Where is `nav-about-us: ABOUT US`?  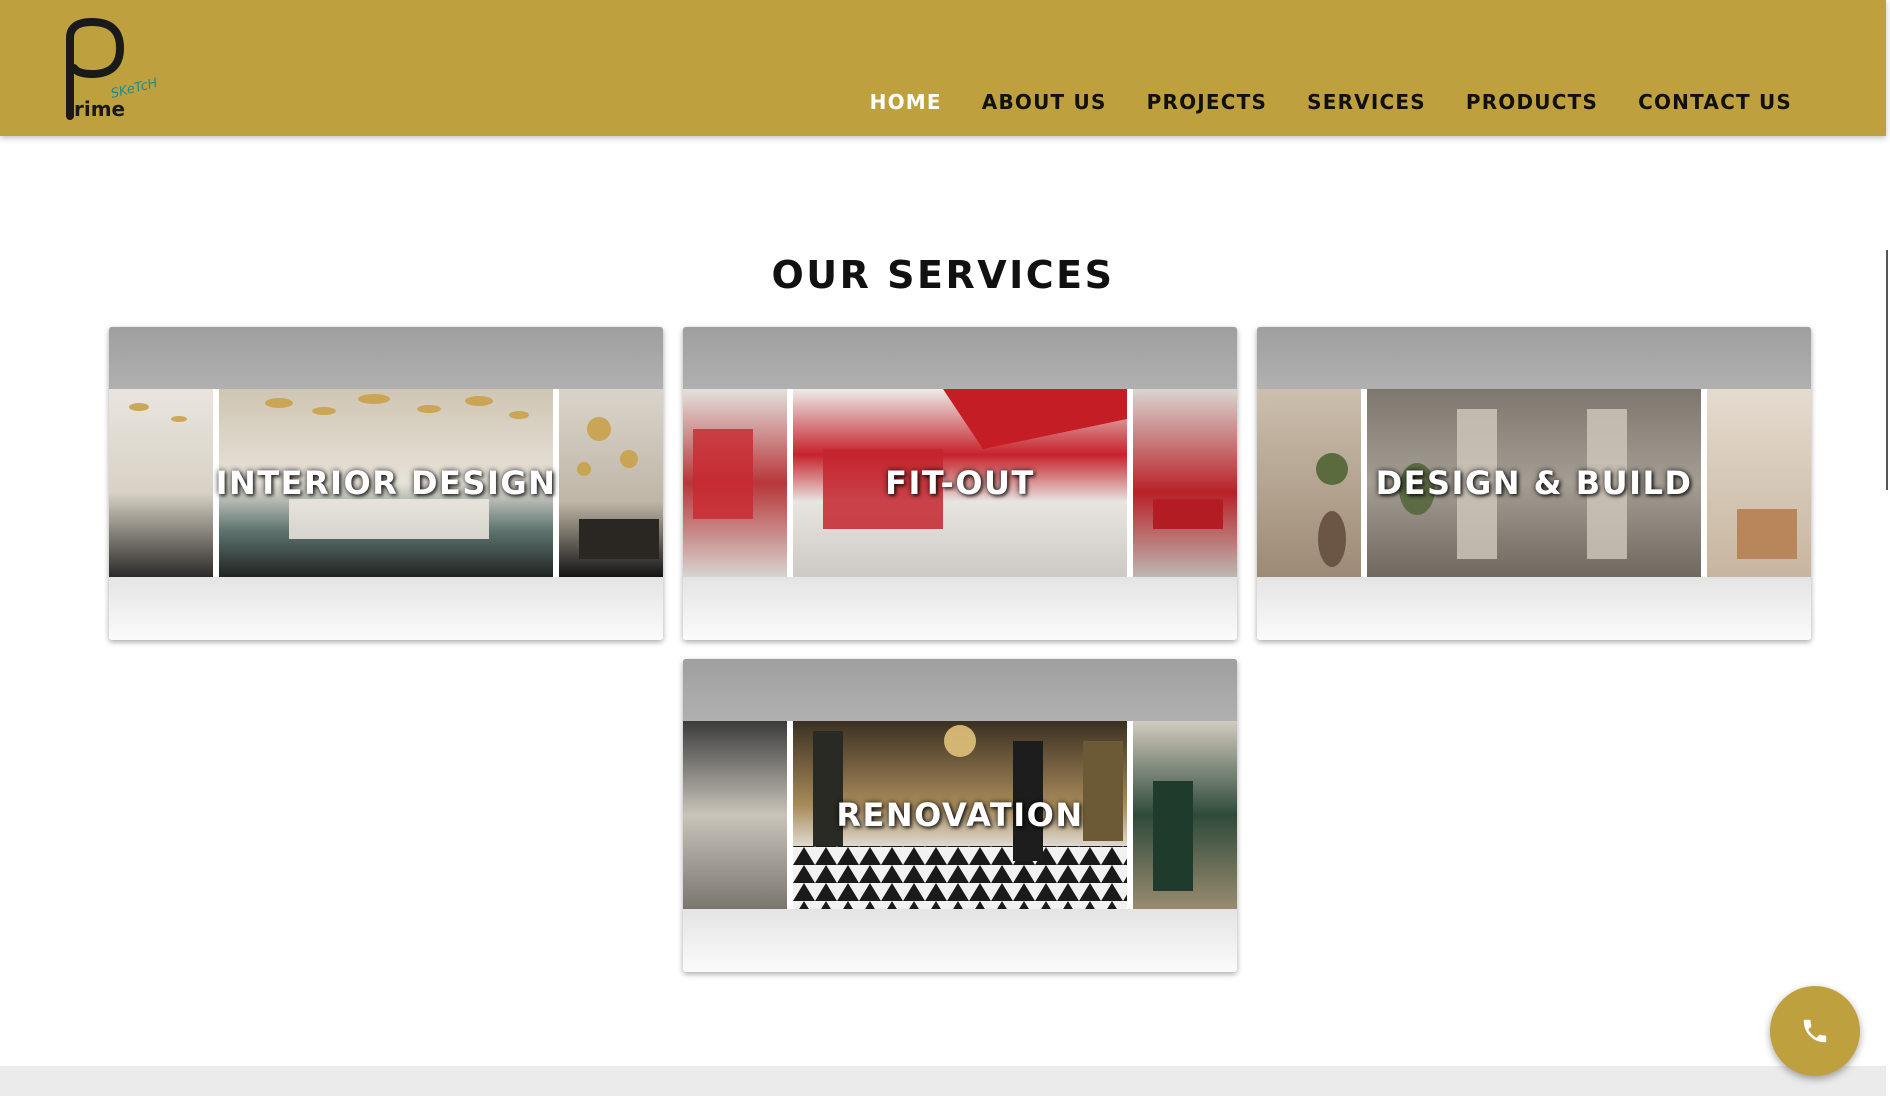 nav-about-us: ABOUT US is located at coordinates (1044, 102).